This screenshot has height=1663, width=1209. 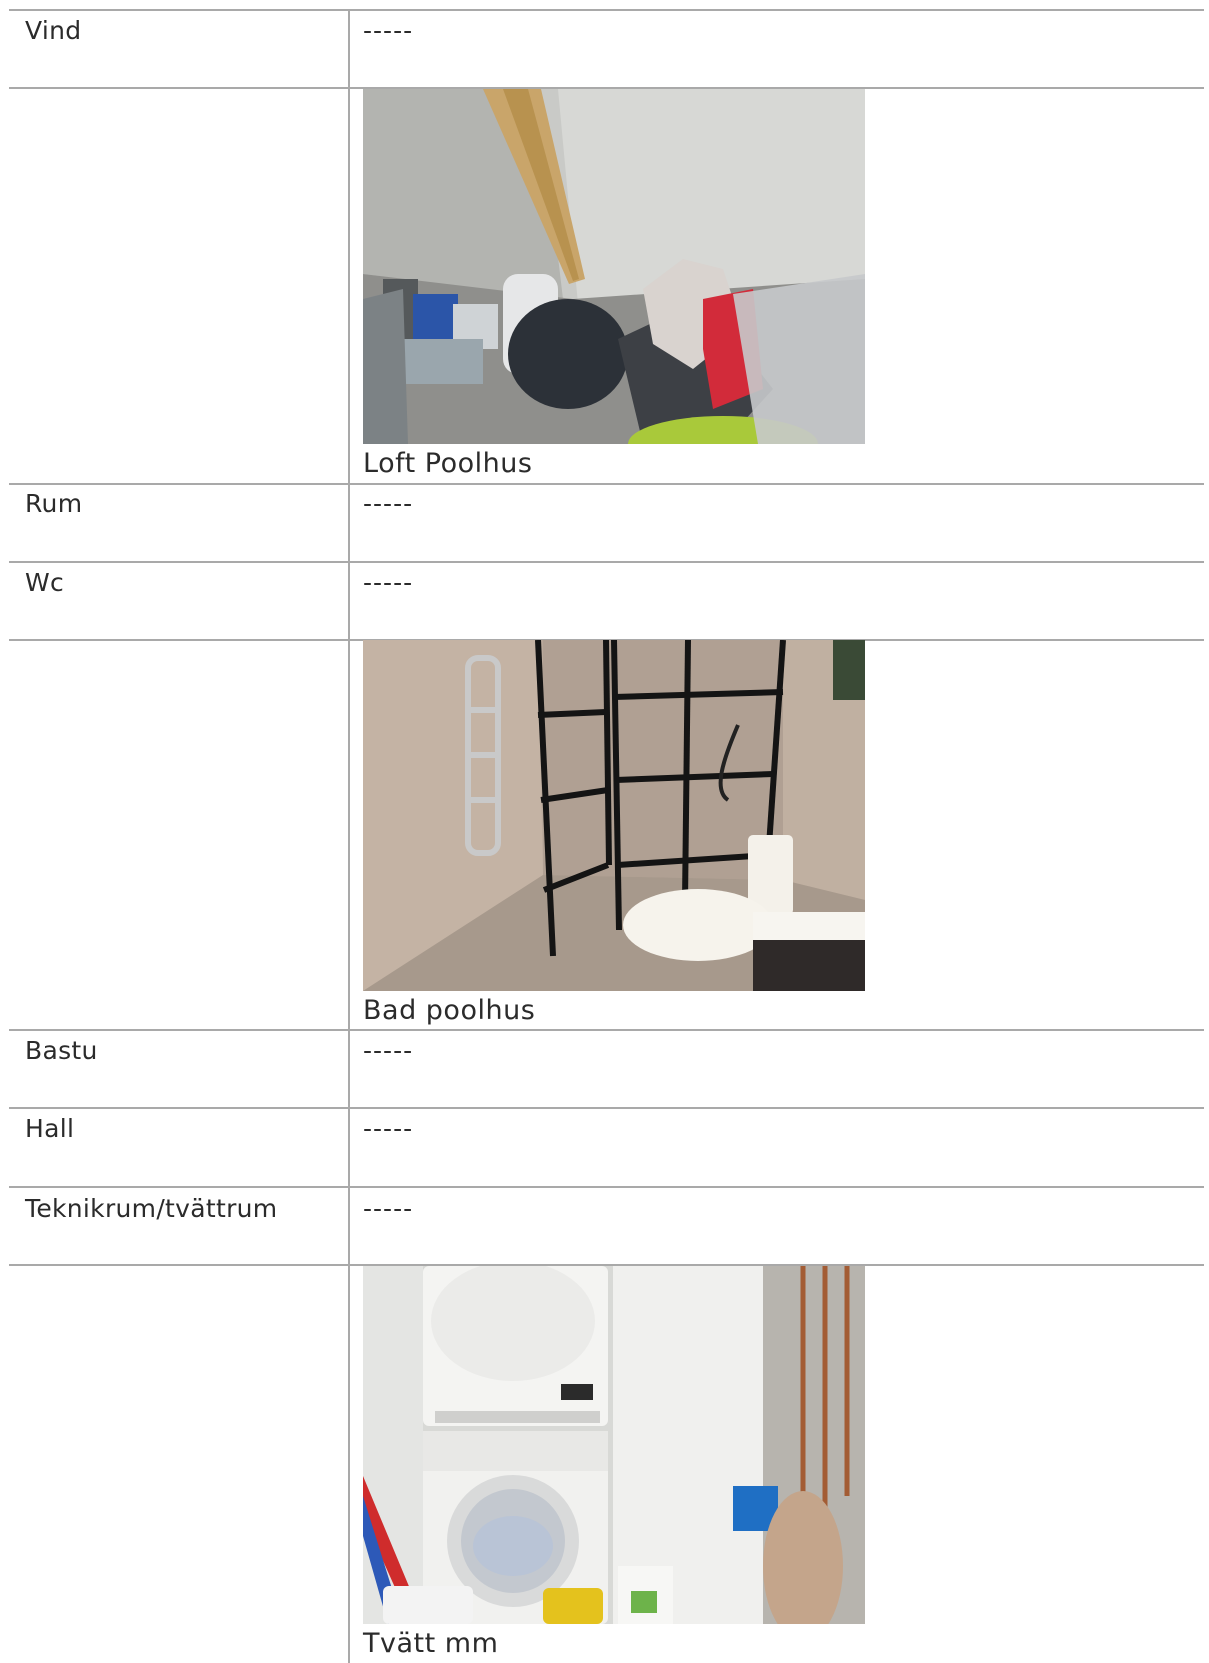 What do you see at coordinates (388, 1208) in the screenshot?
I see `row-value-teknikrum-tvattrum: -----` at bounding box center [388, 1208].